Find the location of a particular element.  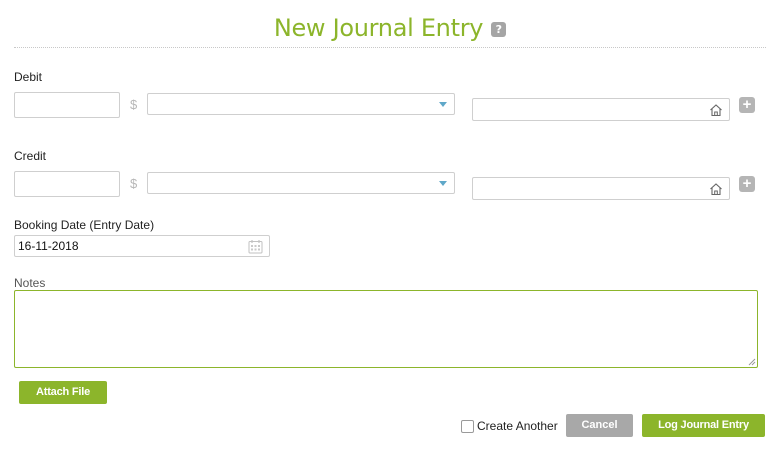

page-header: New Journal Entry? is located at coordinates (390, 24).